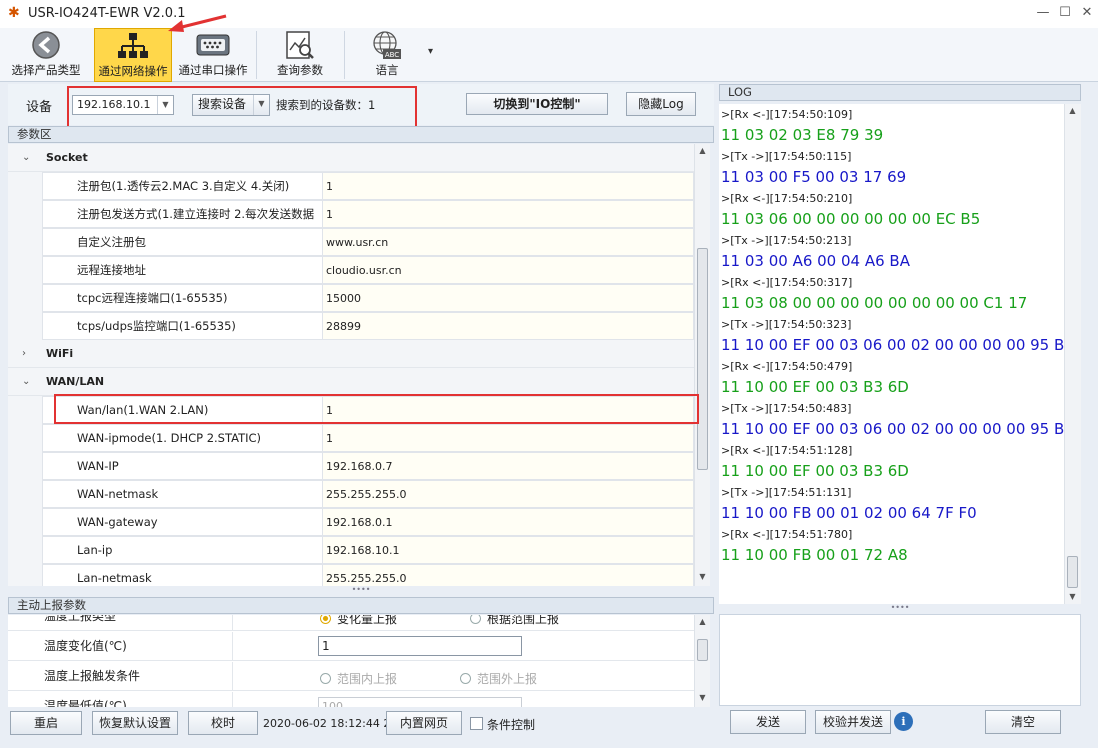  I want to click on param-row: 自定义注册包 www.usr.cn, so click(351, 242).